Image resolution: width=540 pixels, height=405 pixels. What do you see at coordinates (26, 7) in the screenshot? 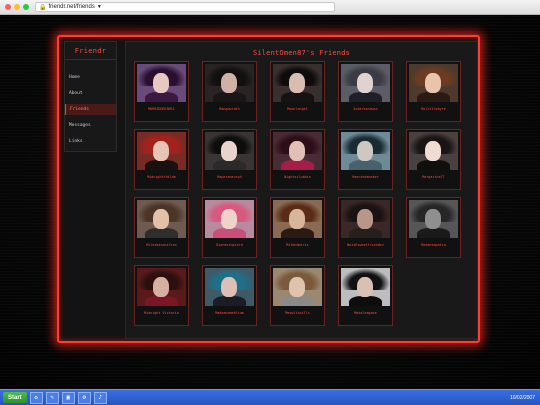
I see `maximize-window-button` at bounding box center [26, 7].